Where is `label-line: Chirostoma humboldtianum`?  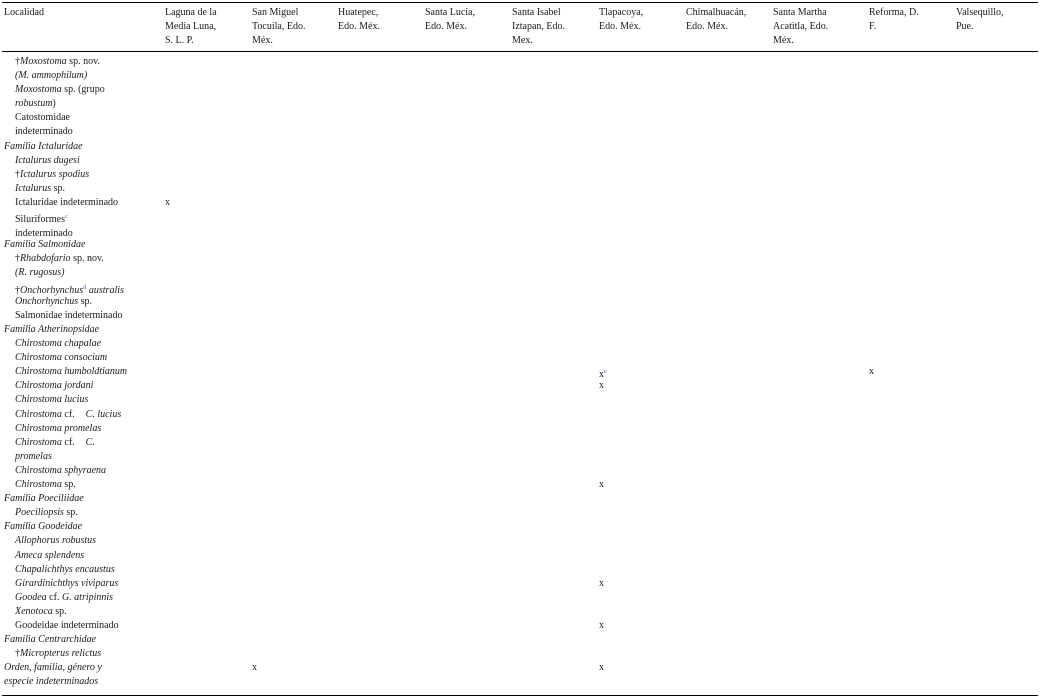 label-line: Chirostoma humboldtianum is located at coordinates (79, 372).